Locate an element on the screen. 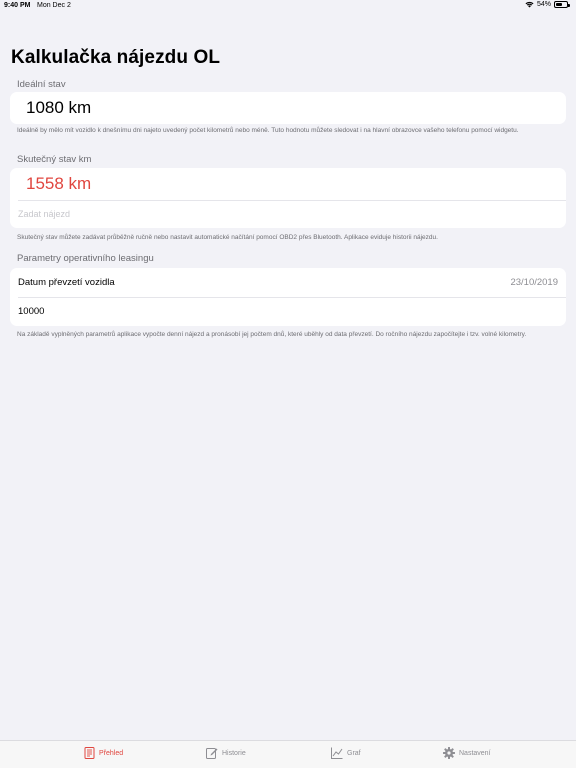  ideal-value: 1080 km is located at coordinates (59, 107).